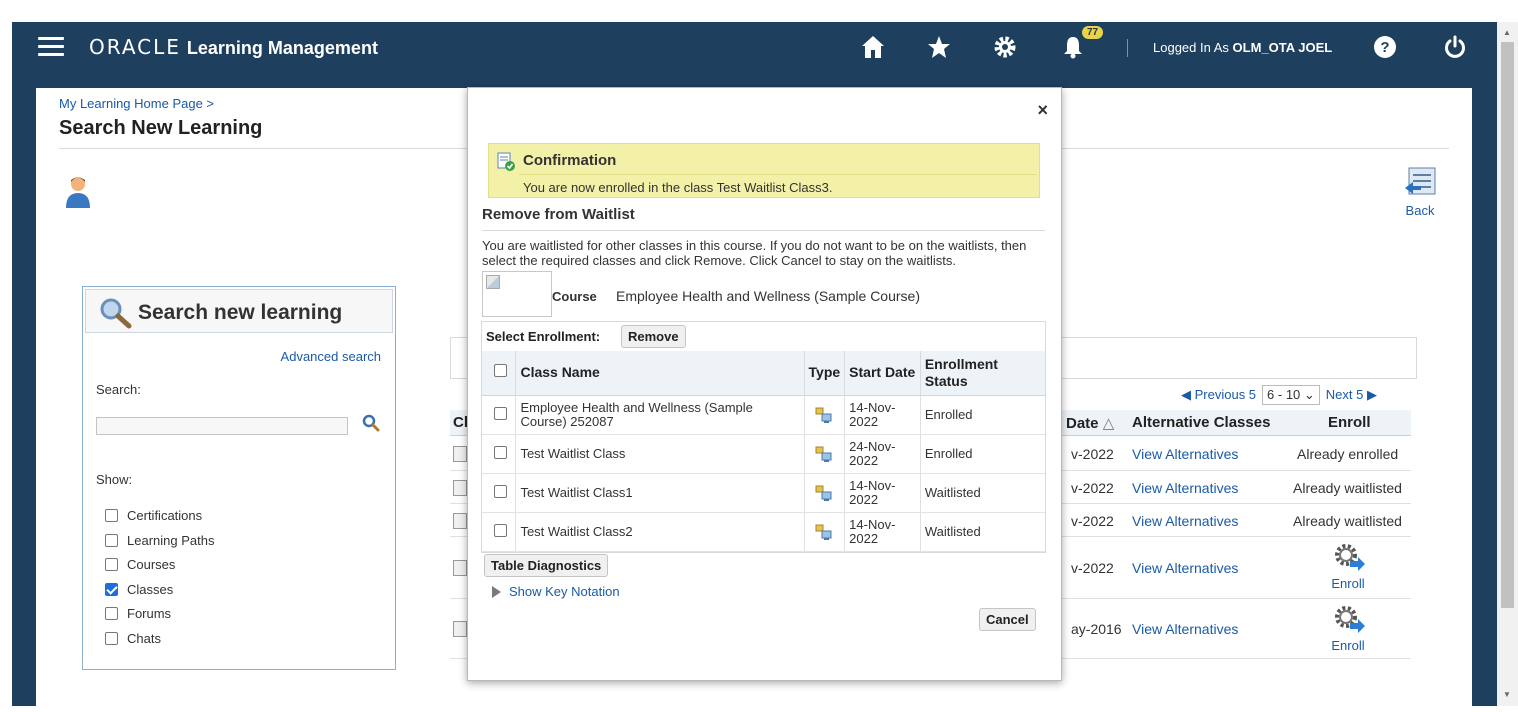 The height and width of the screenshot is (712, 1518). I want to click on home-icon, so click(875, 48).